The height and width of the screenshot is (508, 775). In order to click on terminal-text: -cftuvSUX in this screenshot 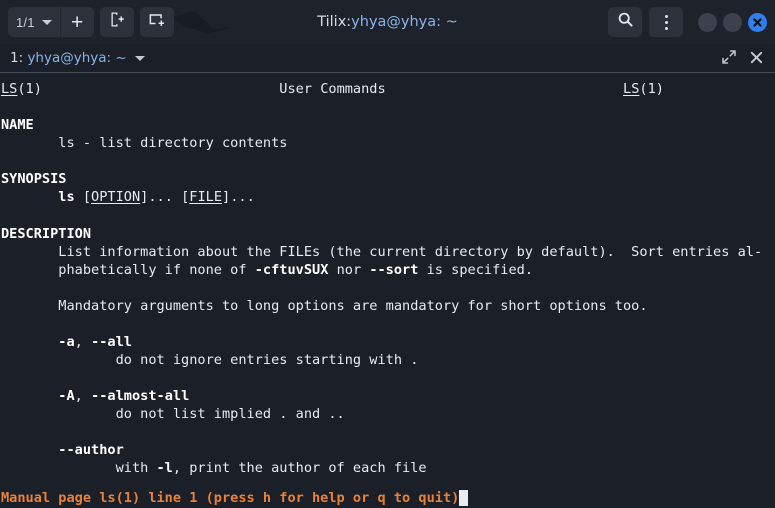, I will do `click(291, 269)`.